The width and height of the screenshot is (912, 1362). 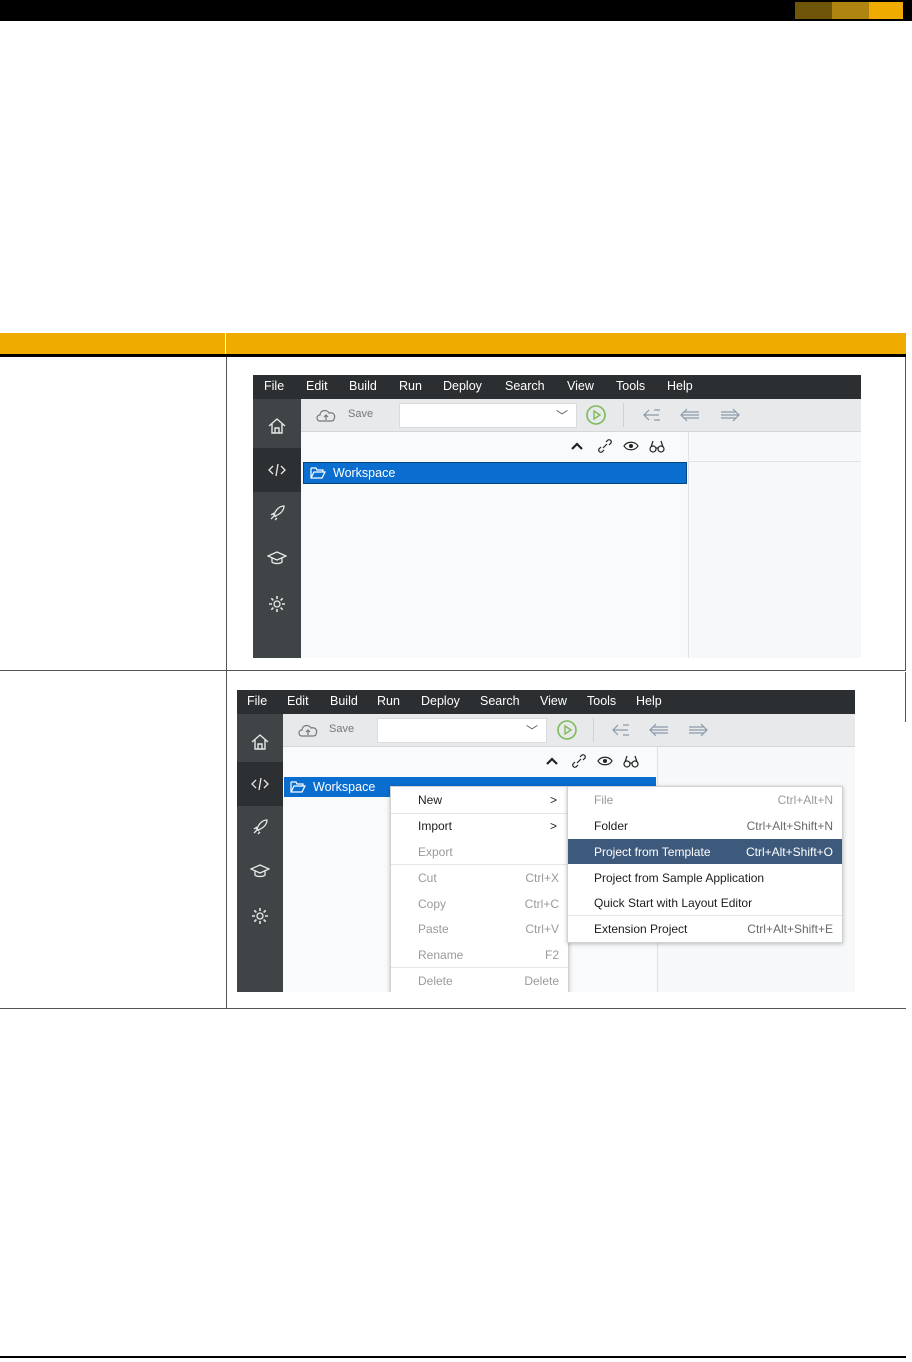 What do you see at coordinates (705, 877) in the screenshot?
I see `submenu-item-project-from-sample: Project from Sample Application` at bounding box center [705, 877].